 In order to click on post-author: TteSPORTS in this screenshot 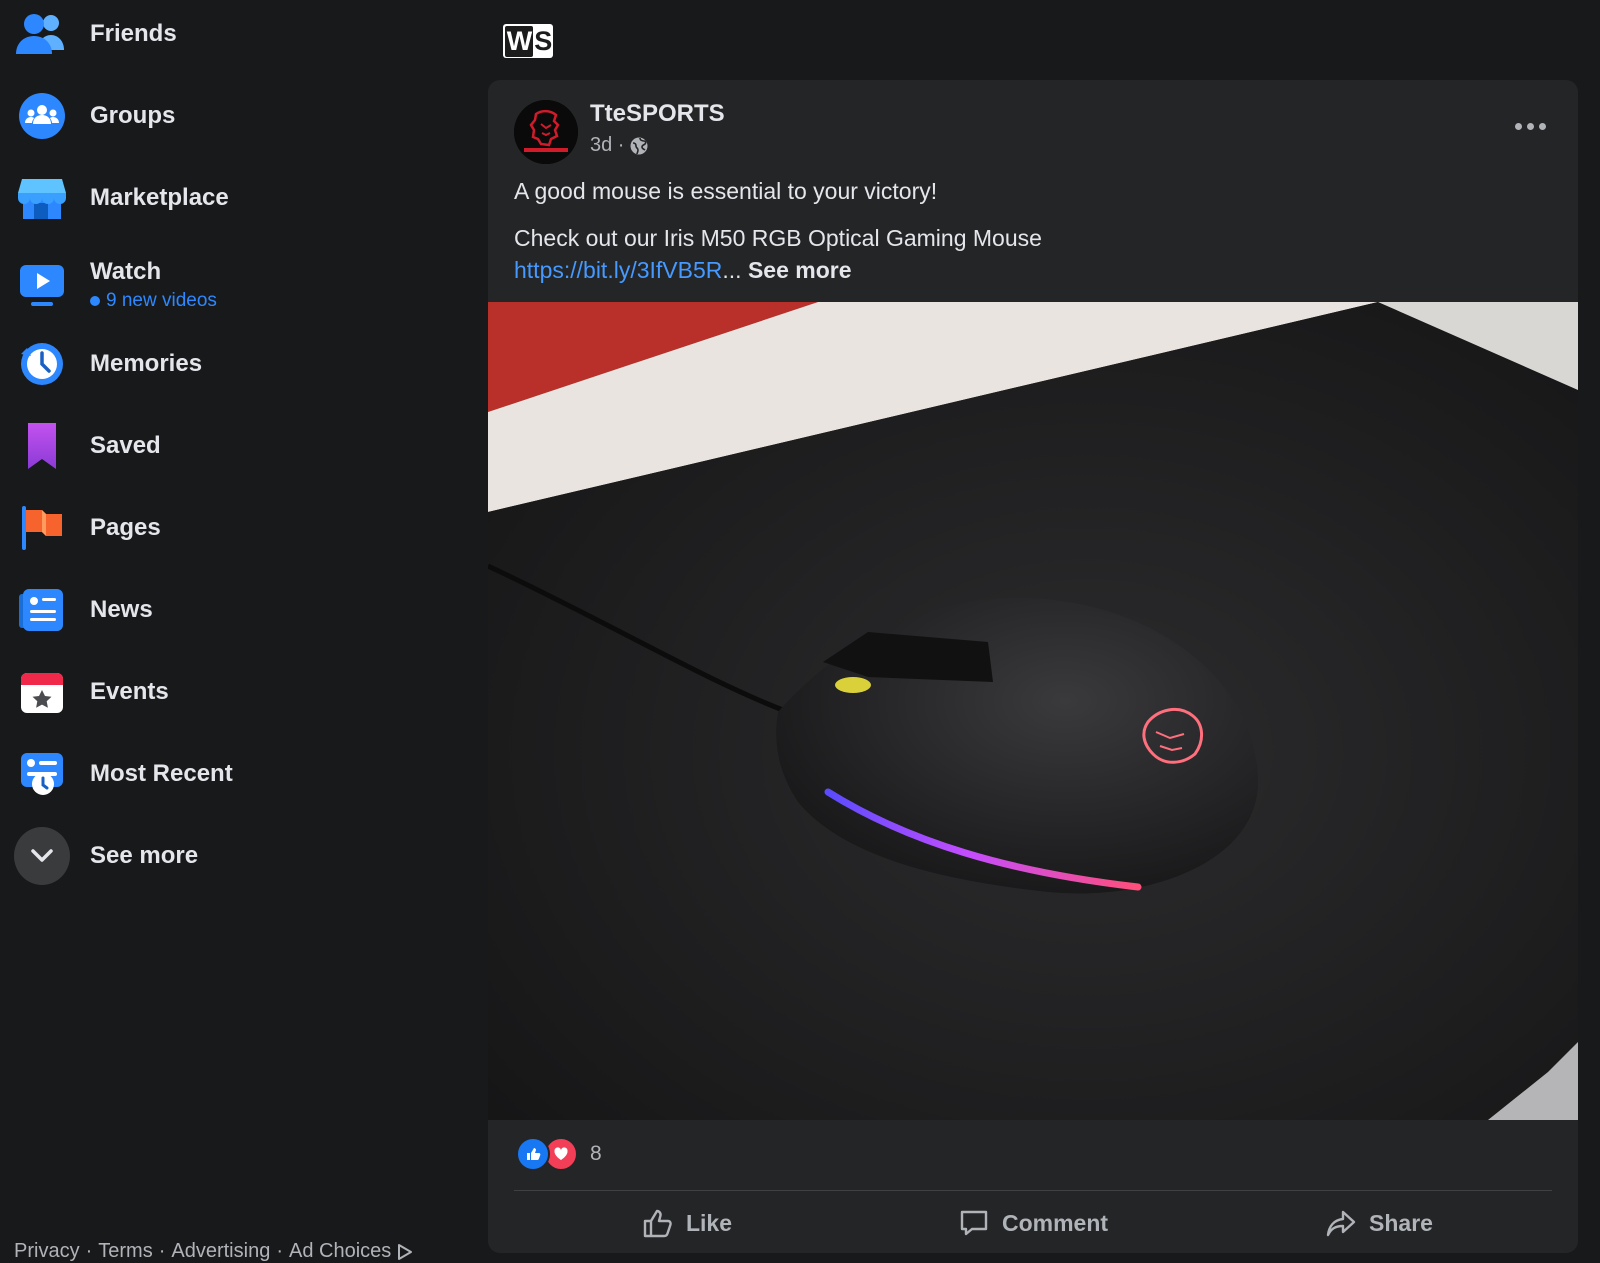, I will do `click(657, 114)`.